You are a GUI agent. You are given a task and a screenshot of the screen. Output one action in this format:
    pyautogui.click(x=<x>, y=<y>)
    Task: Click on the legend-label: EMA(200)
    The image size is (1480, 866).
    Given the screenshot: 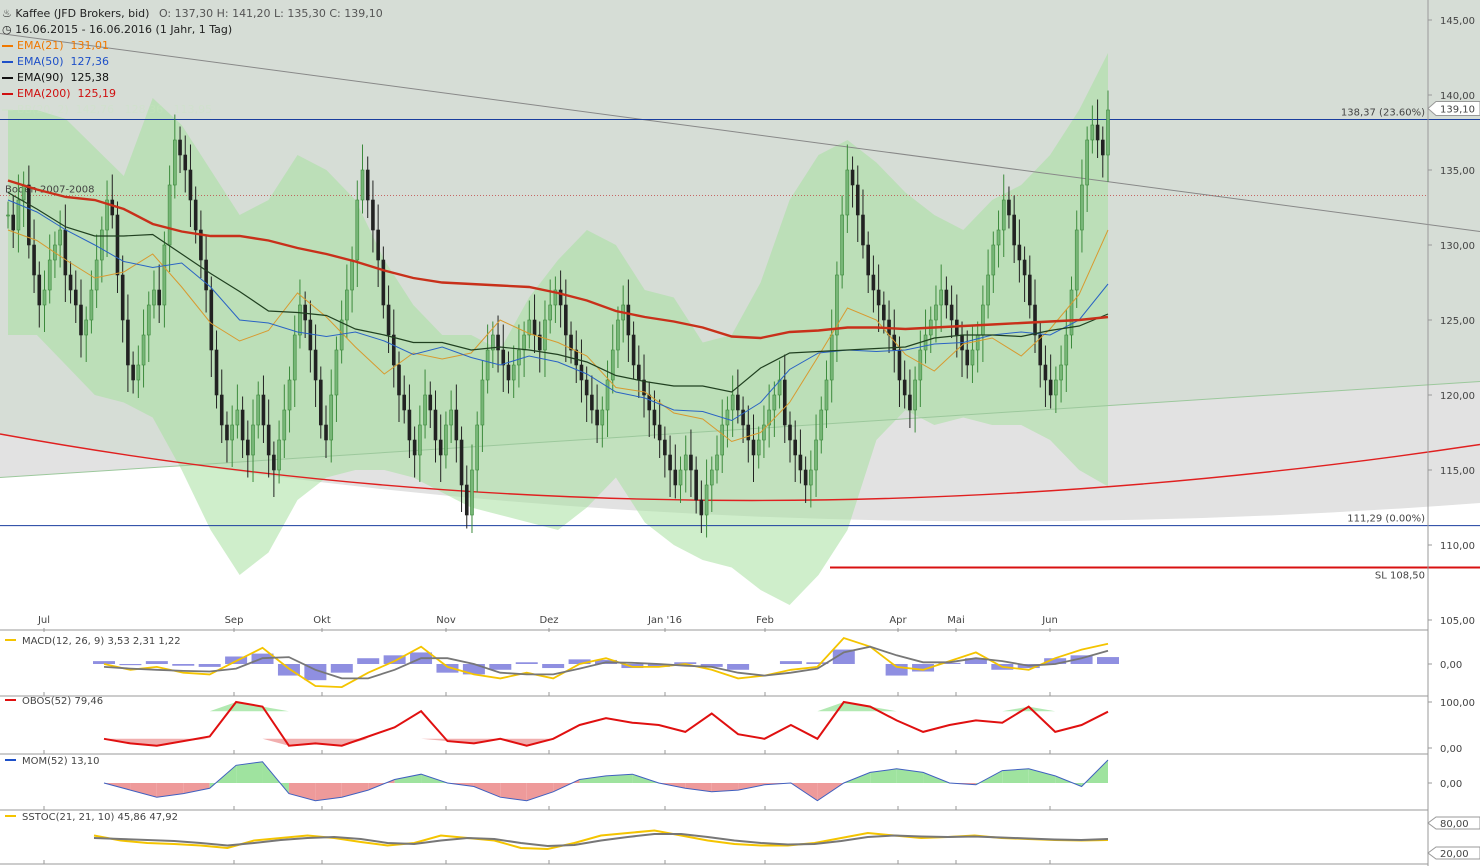 What is the action you would take?
    pyautogui.click(x=44, y=93)
    